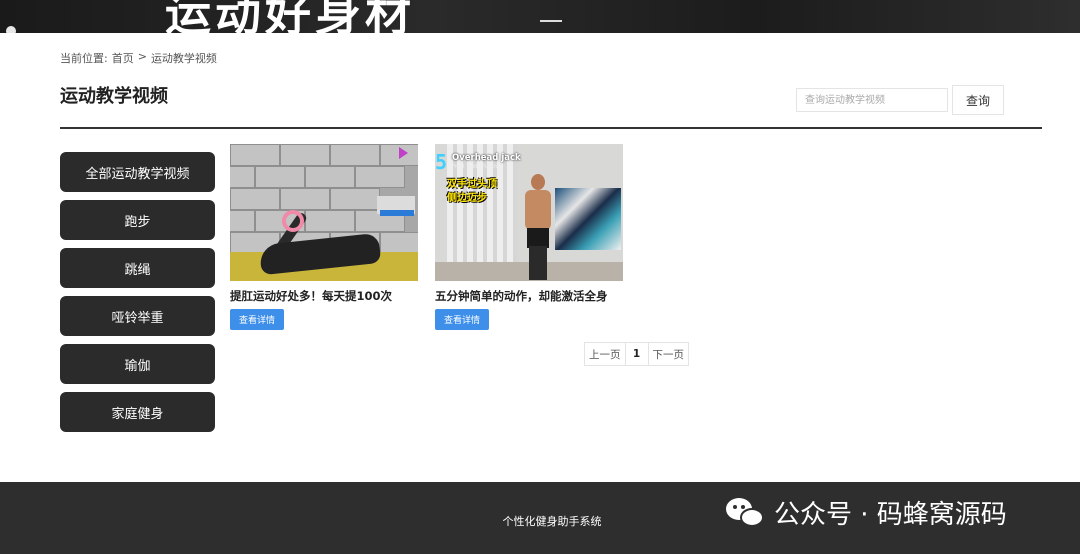  Describe the element at coordinates (397, 213) in the screenshot. I see `wall-sign-stripe` at that location.